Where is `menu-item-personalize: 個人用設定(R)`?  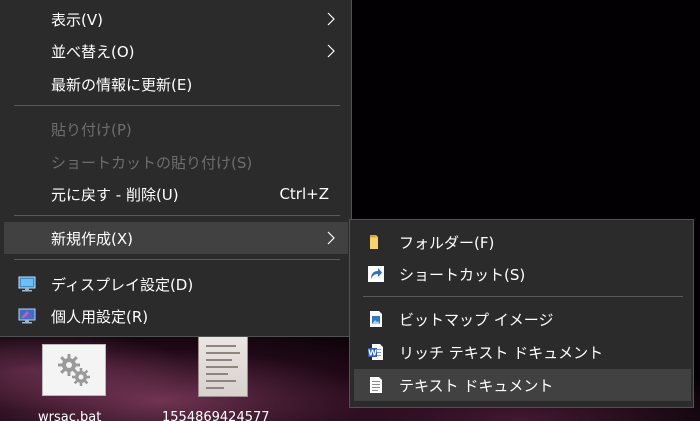 menu-item-personalize: 個人用設定(R) is located at coordinates (176, 316).